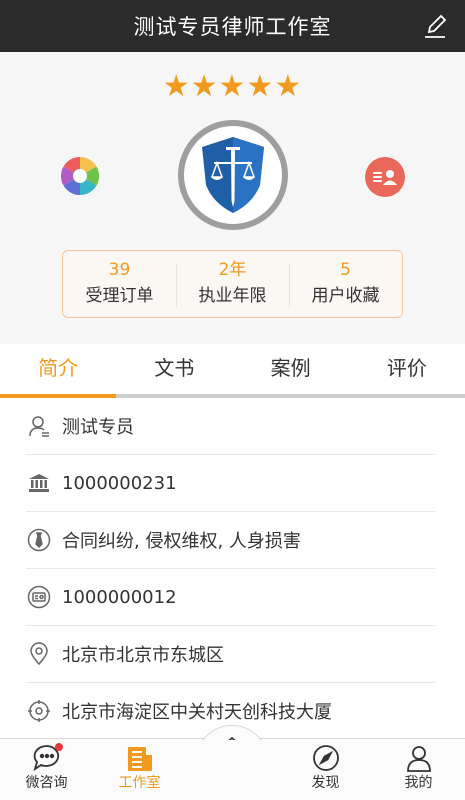 The width and height of the screenshot is (465, 800). I want to click on nav-studio: 工作室, so click(139, 769).